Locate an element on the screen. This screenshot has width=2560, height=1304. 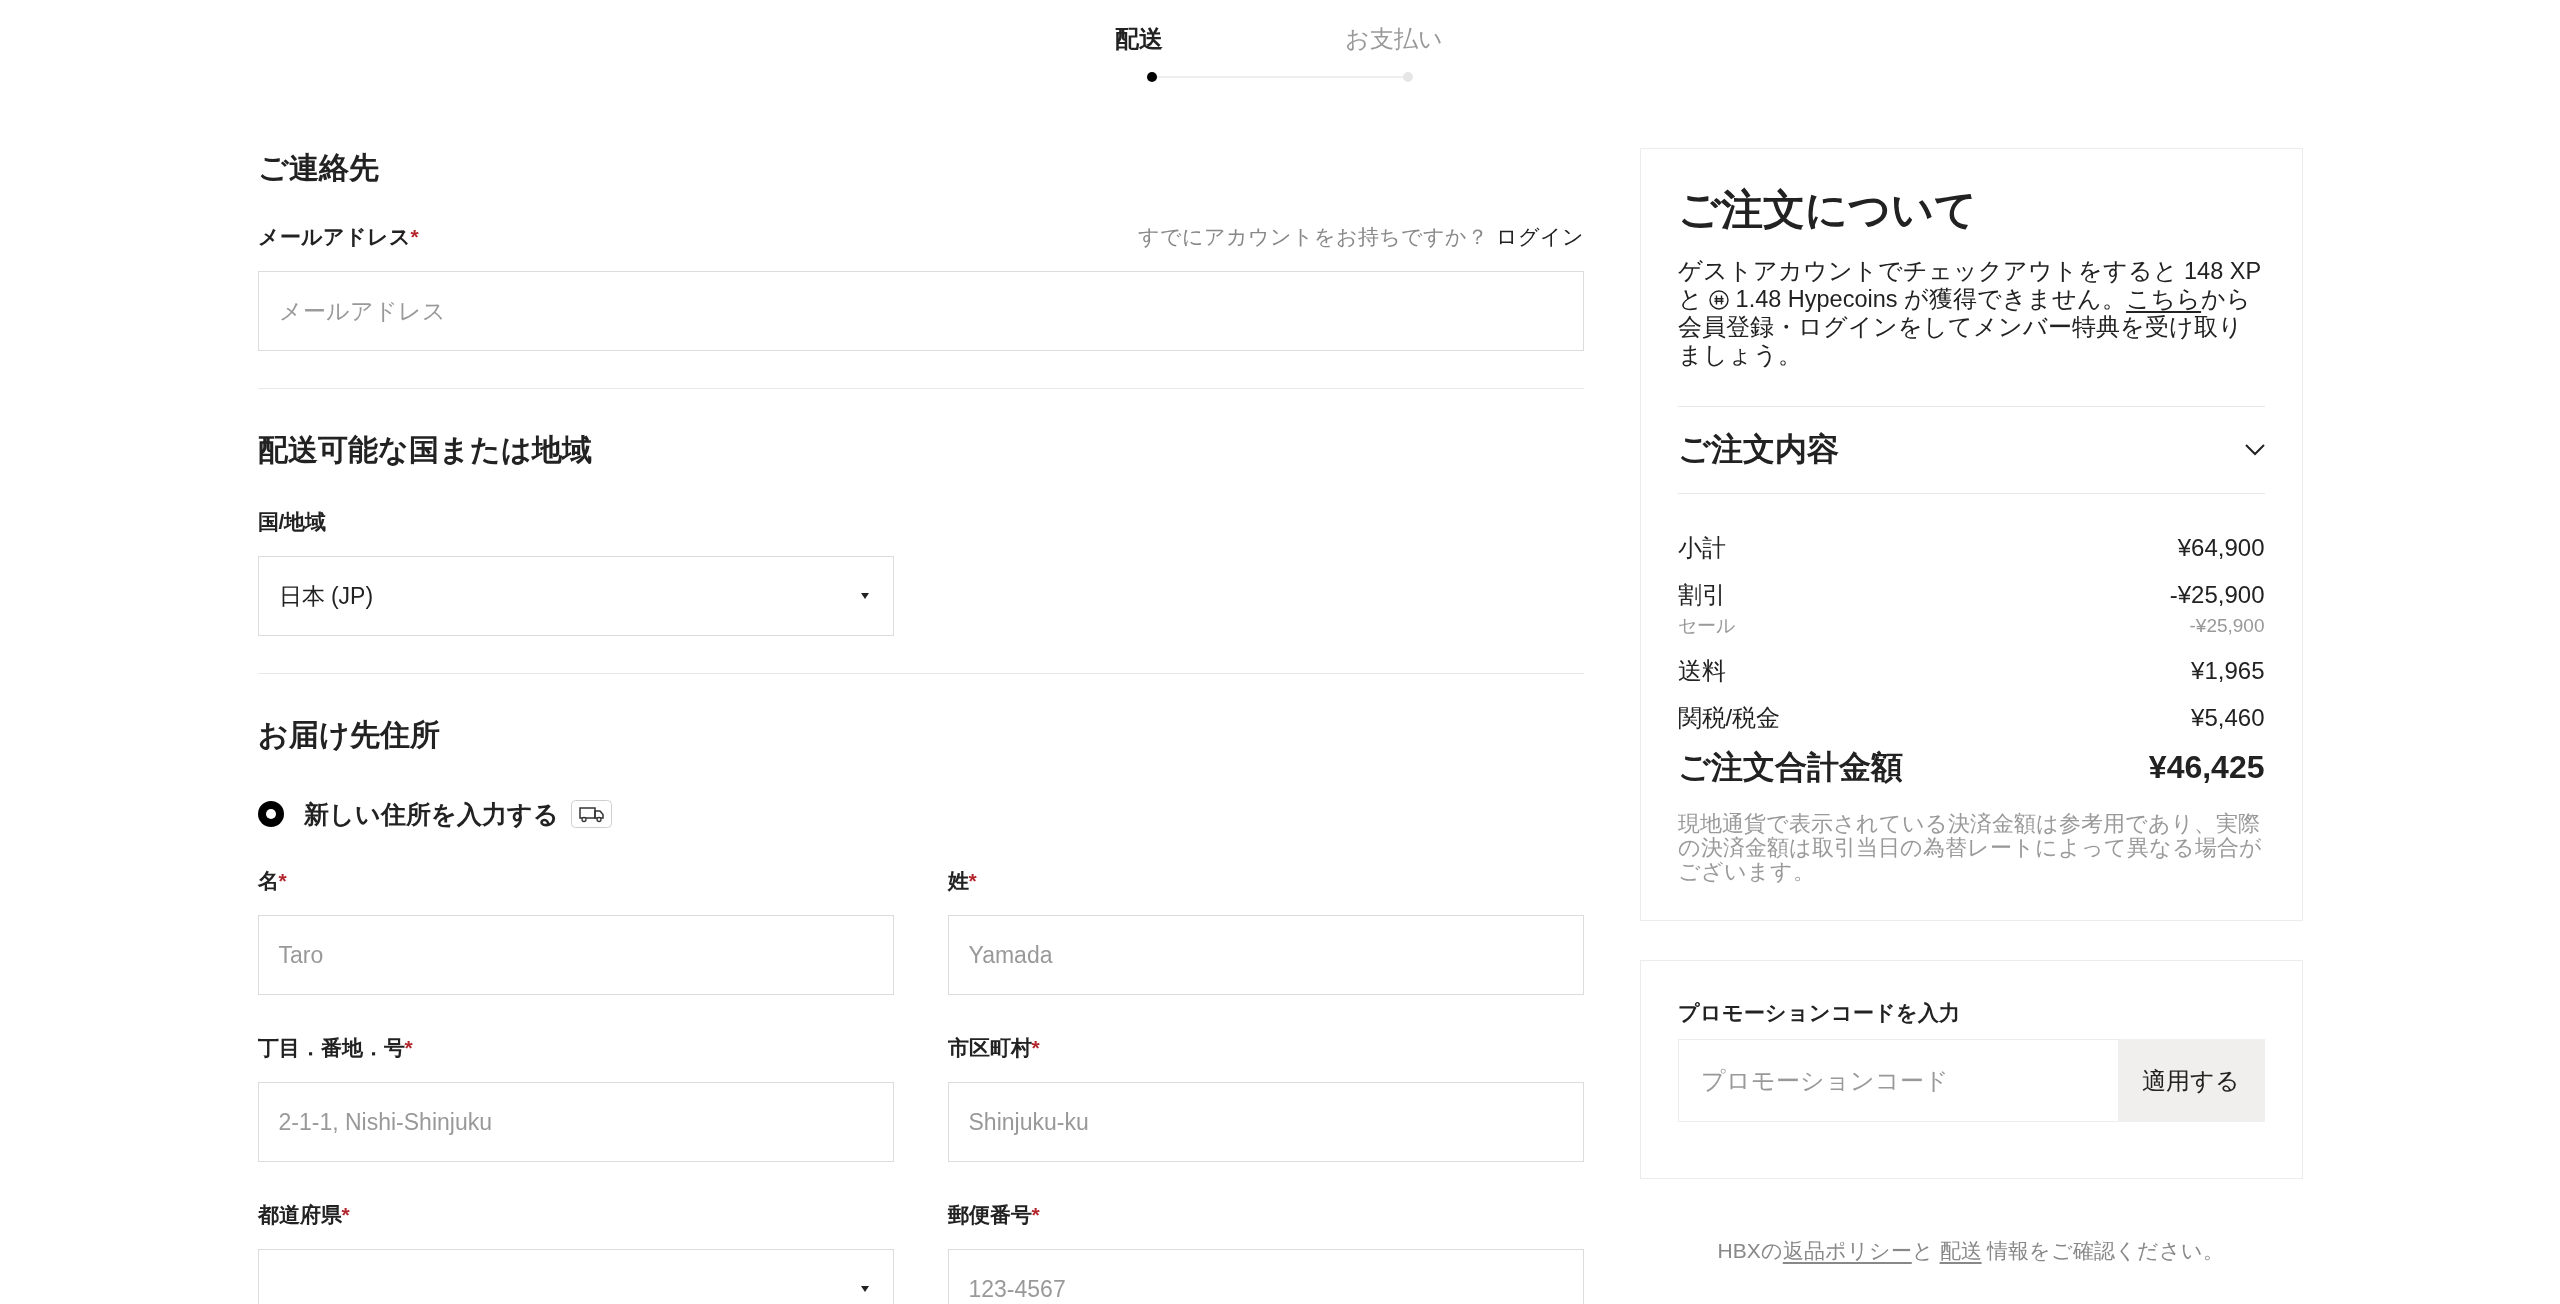
guest-notice: ゲストアカウントでチェックアウトをすると 148 XP と 1.48 Hypecoins が獲得できません。こちらから会員登録・ログインをしてメンバー特典を受け取りましょう。 is located at coordinates (1969, 313).